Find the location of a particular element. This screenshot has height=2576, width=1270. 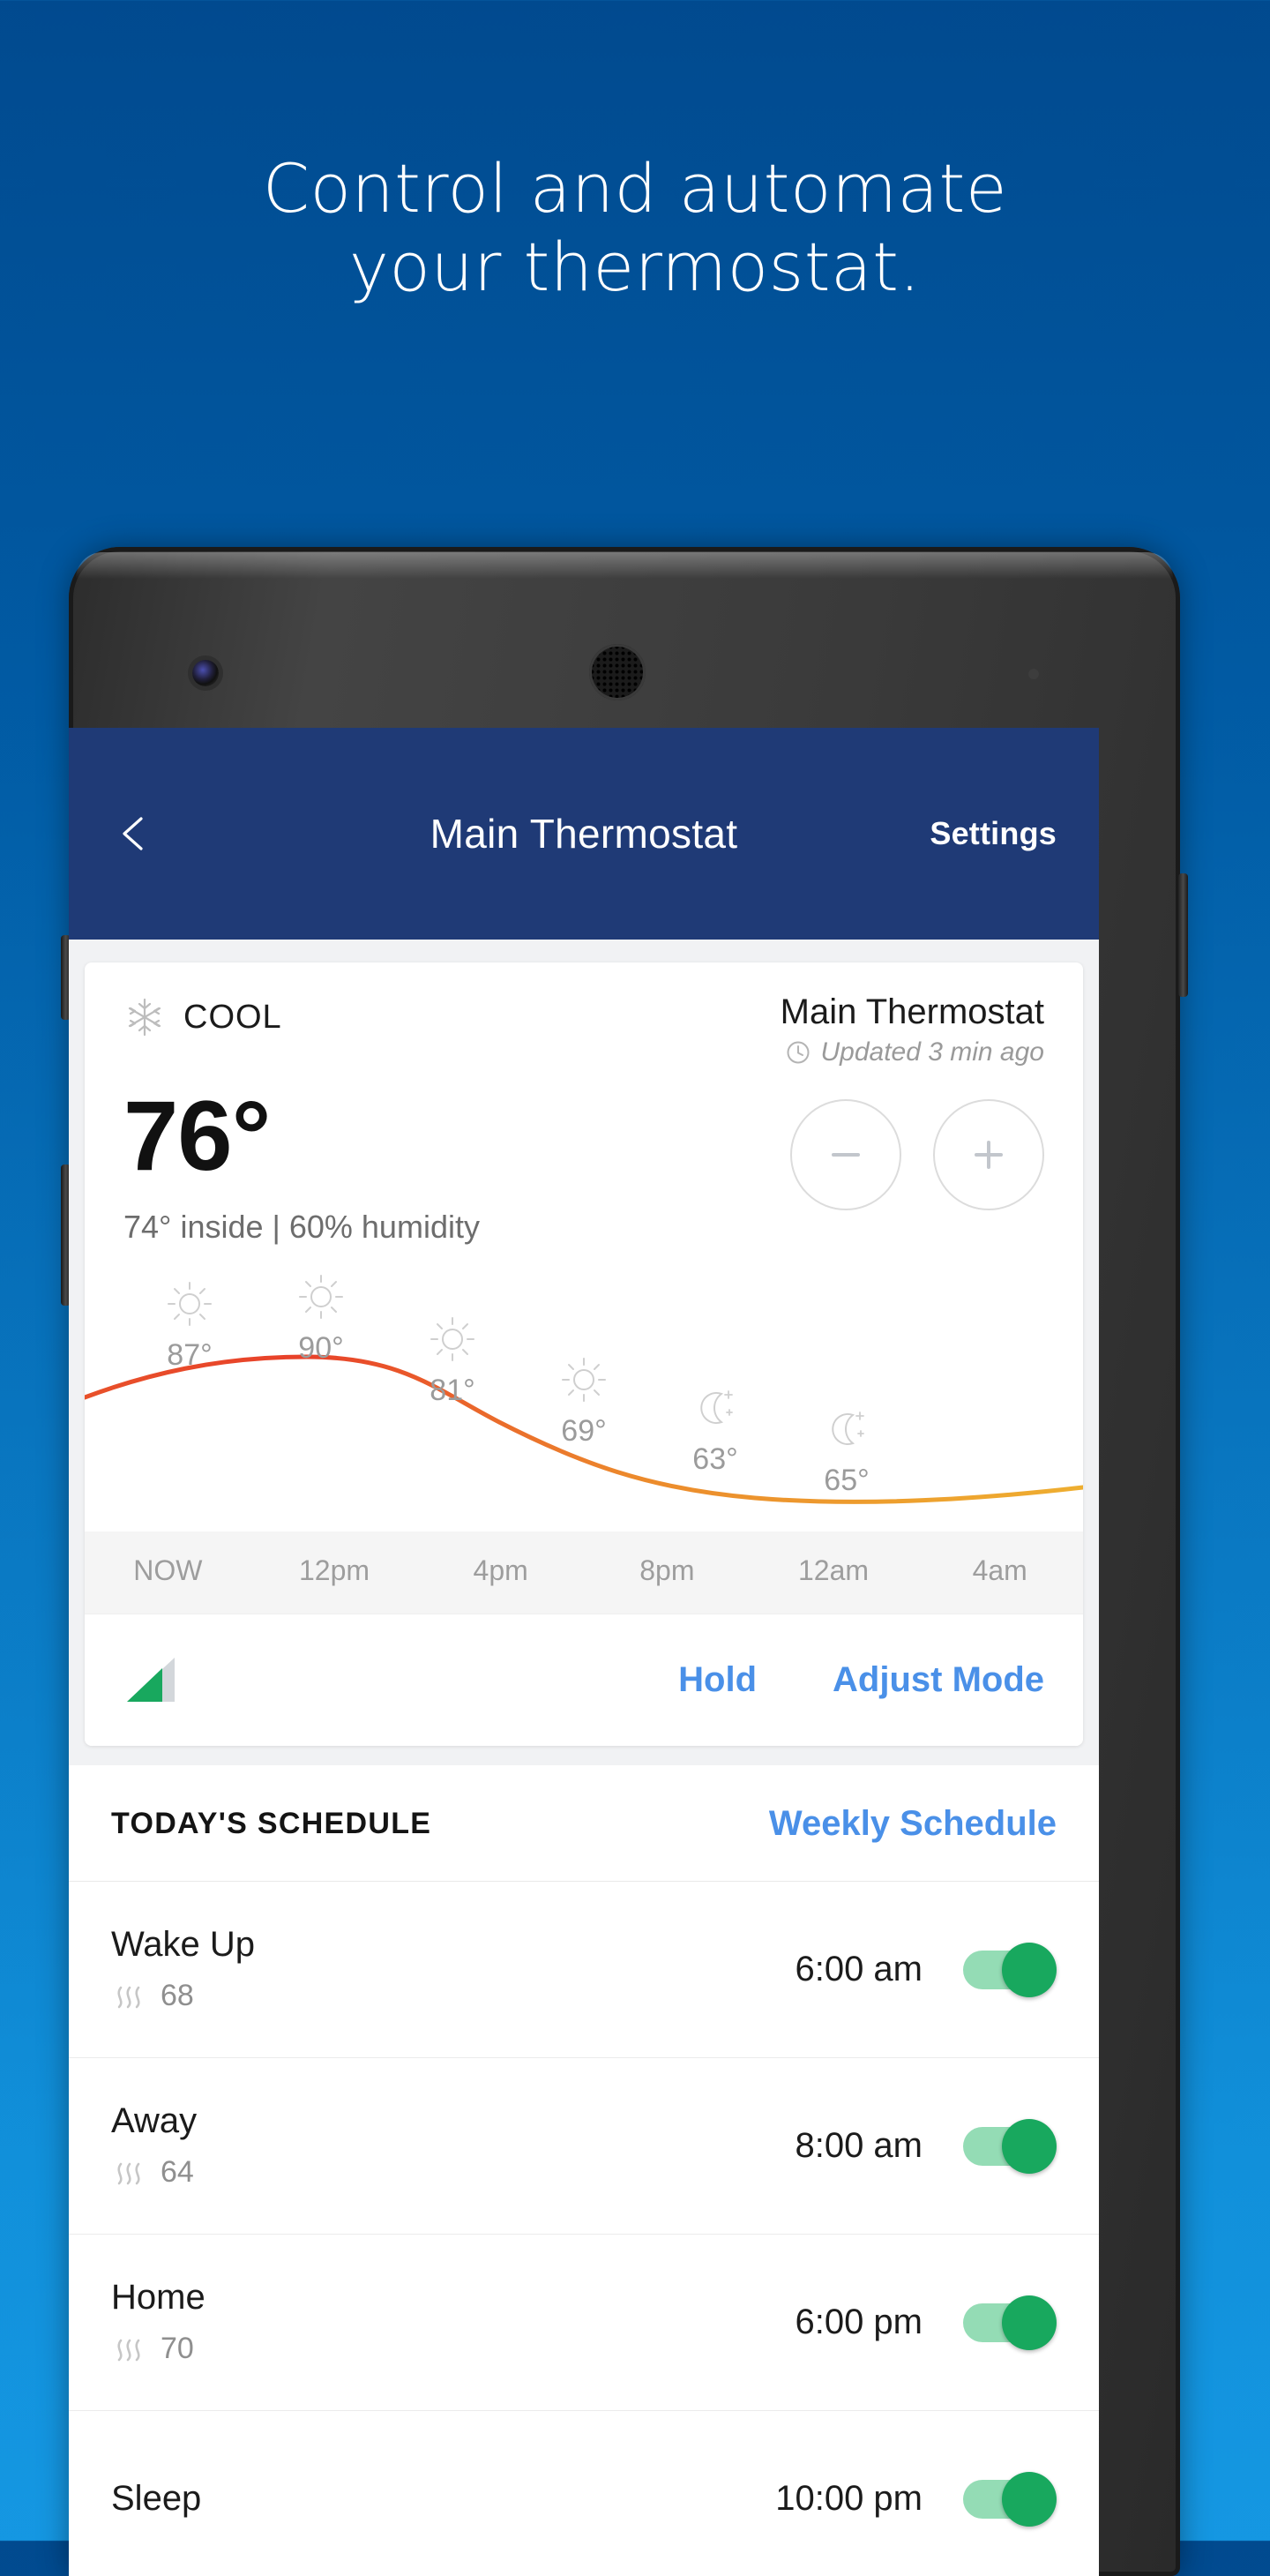

schedule-row-name: Sleep is located at coordinates (156, 2499).